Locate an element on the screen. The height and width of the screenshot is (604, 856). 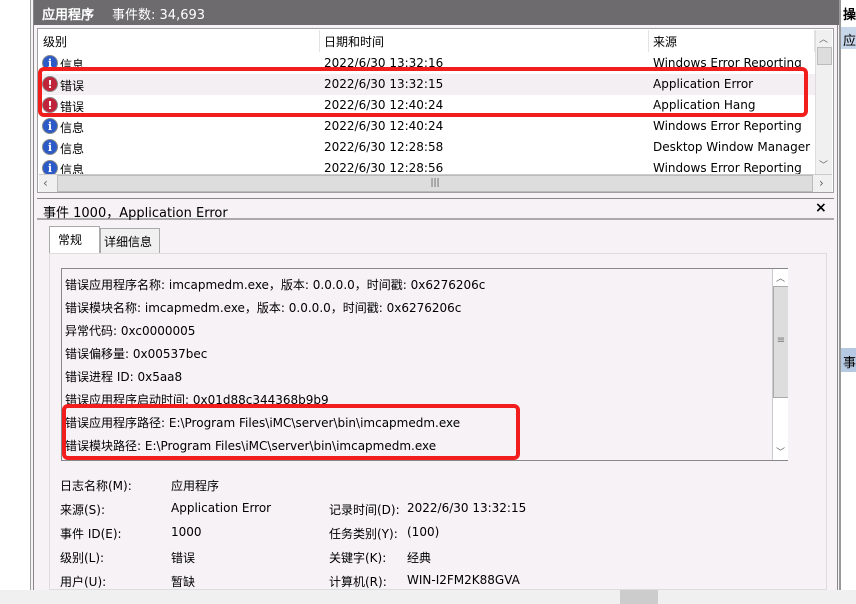
description-line: 异常代码: 0xc0000005 is located at coordinates (130, 331).